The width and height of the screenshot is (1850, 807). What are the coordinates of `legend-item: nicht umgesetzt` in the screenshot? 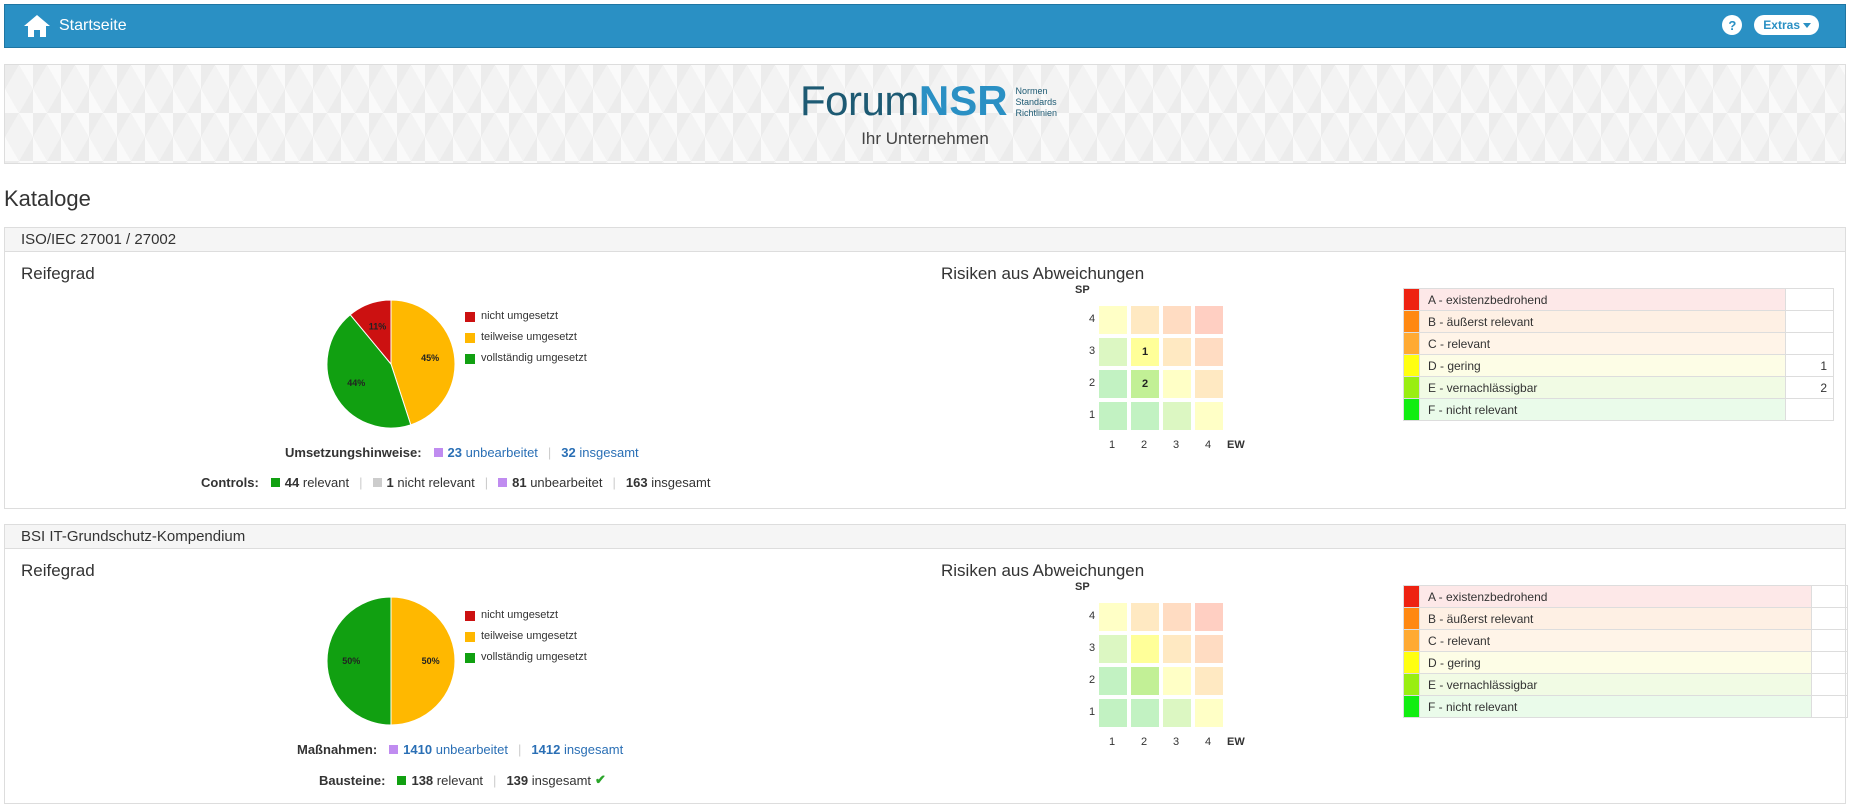 It's located at (526, 615).